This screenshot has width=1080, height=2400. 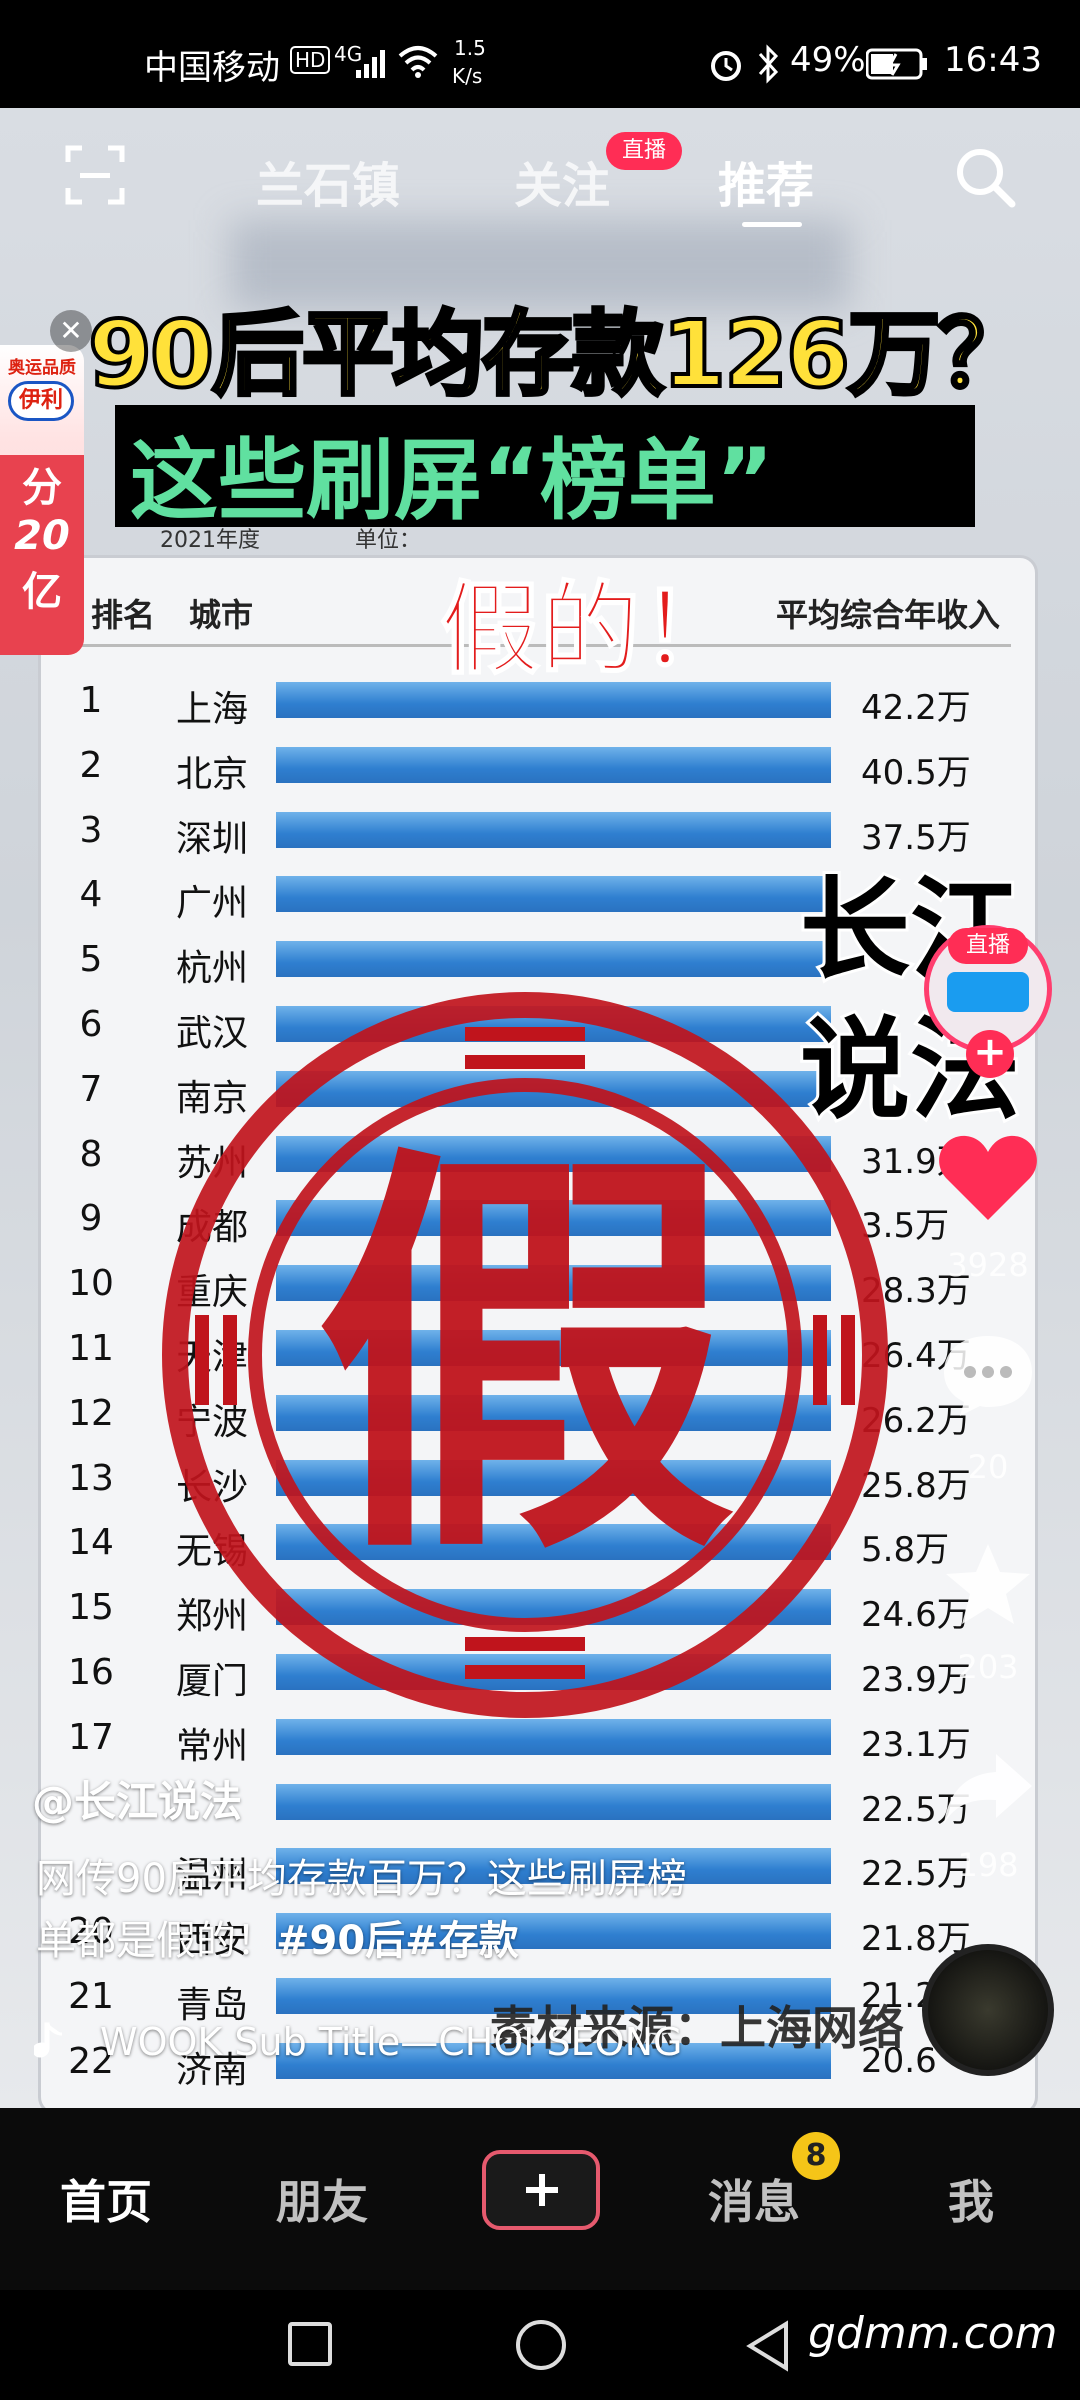 I want to click on caption-line-2: 单都是假的！#90后#存款, so click(x=416, y=1941).